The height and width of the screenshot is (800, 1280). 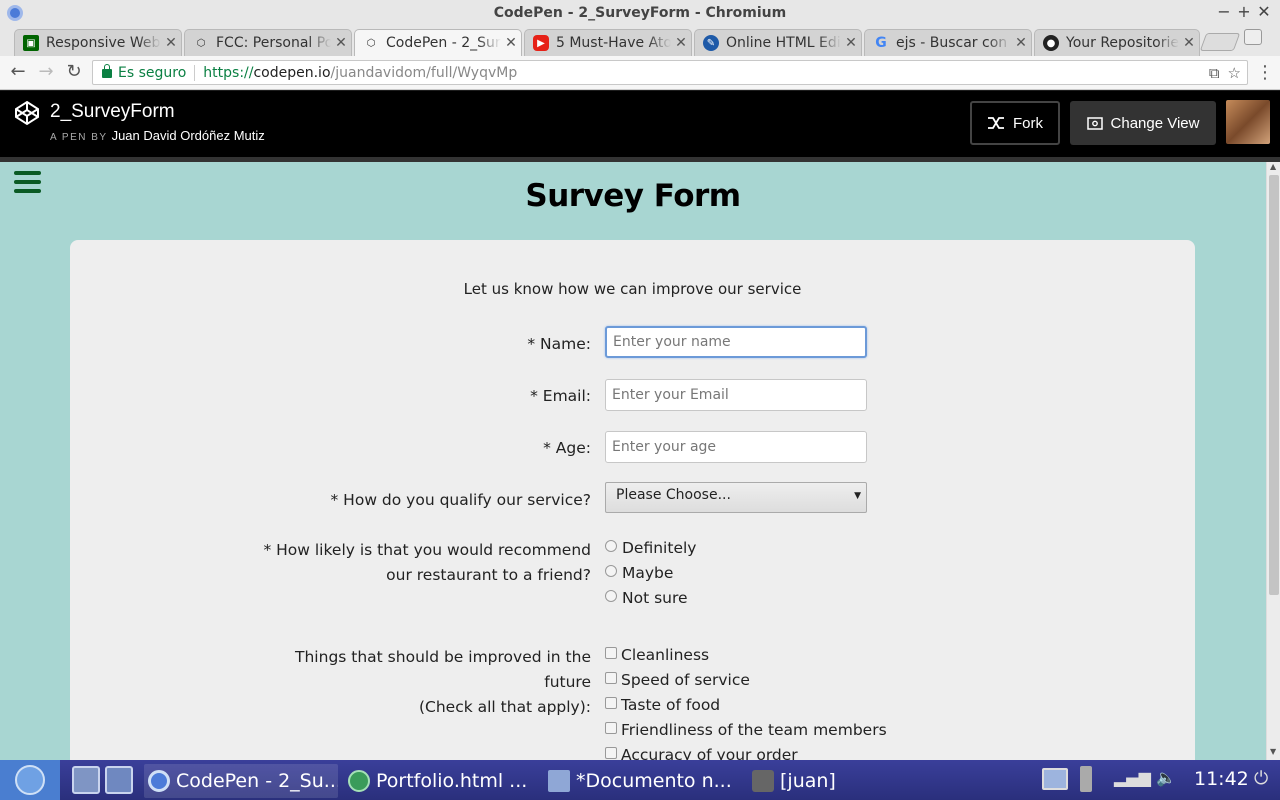 I want to click on tab-online-html-editor: ✎ Online HTML Editor ✕, so click(x=778, y=42).